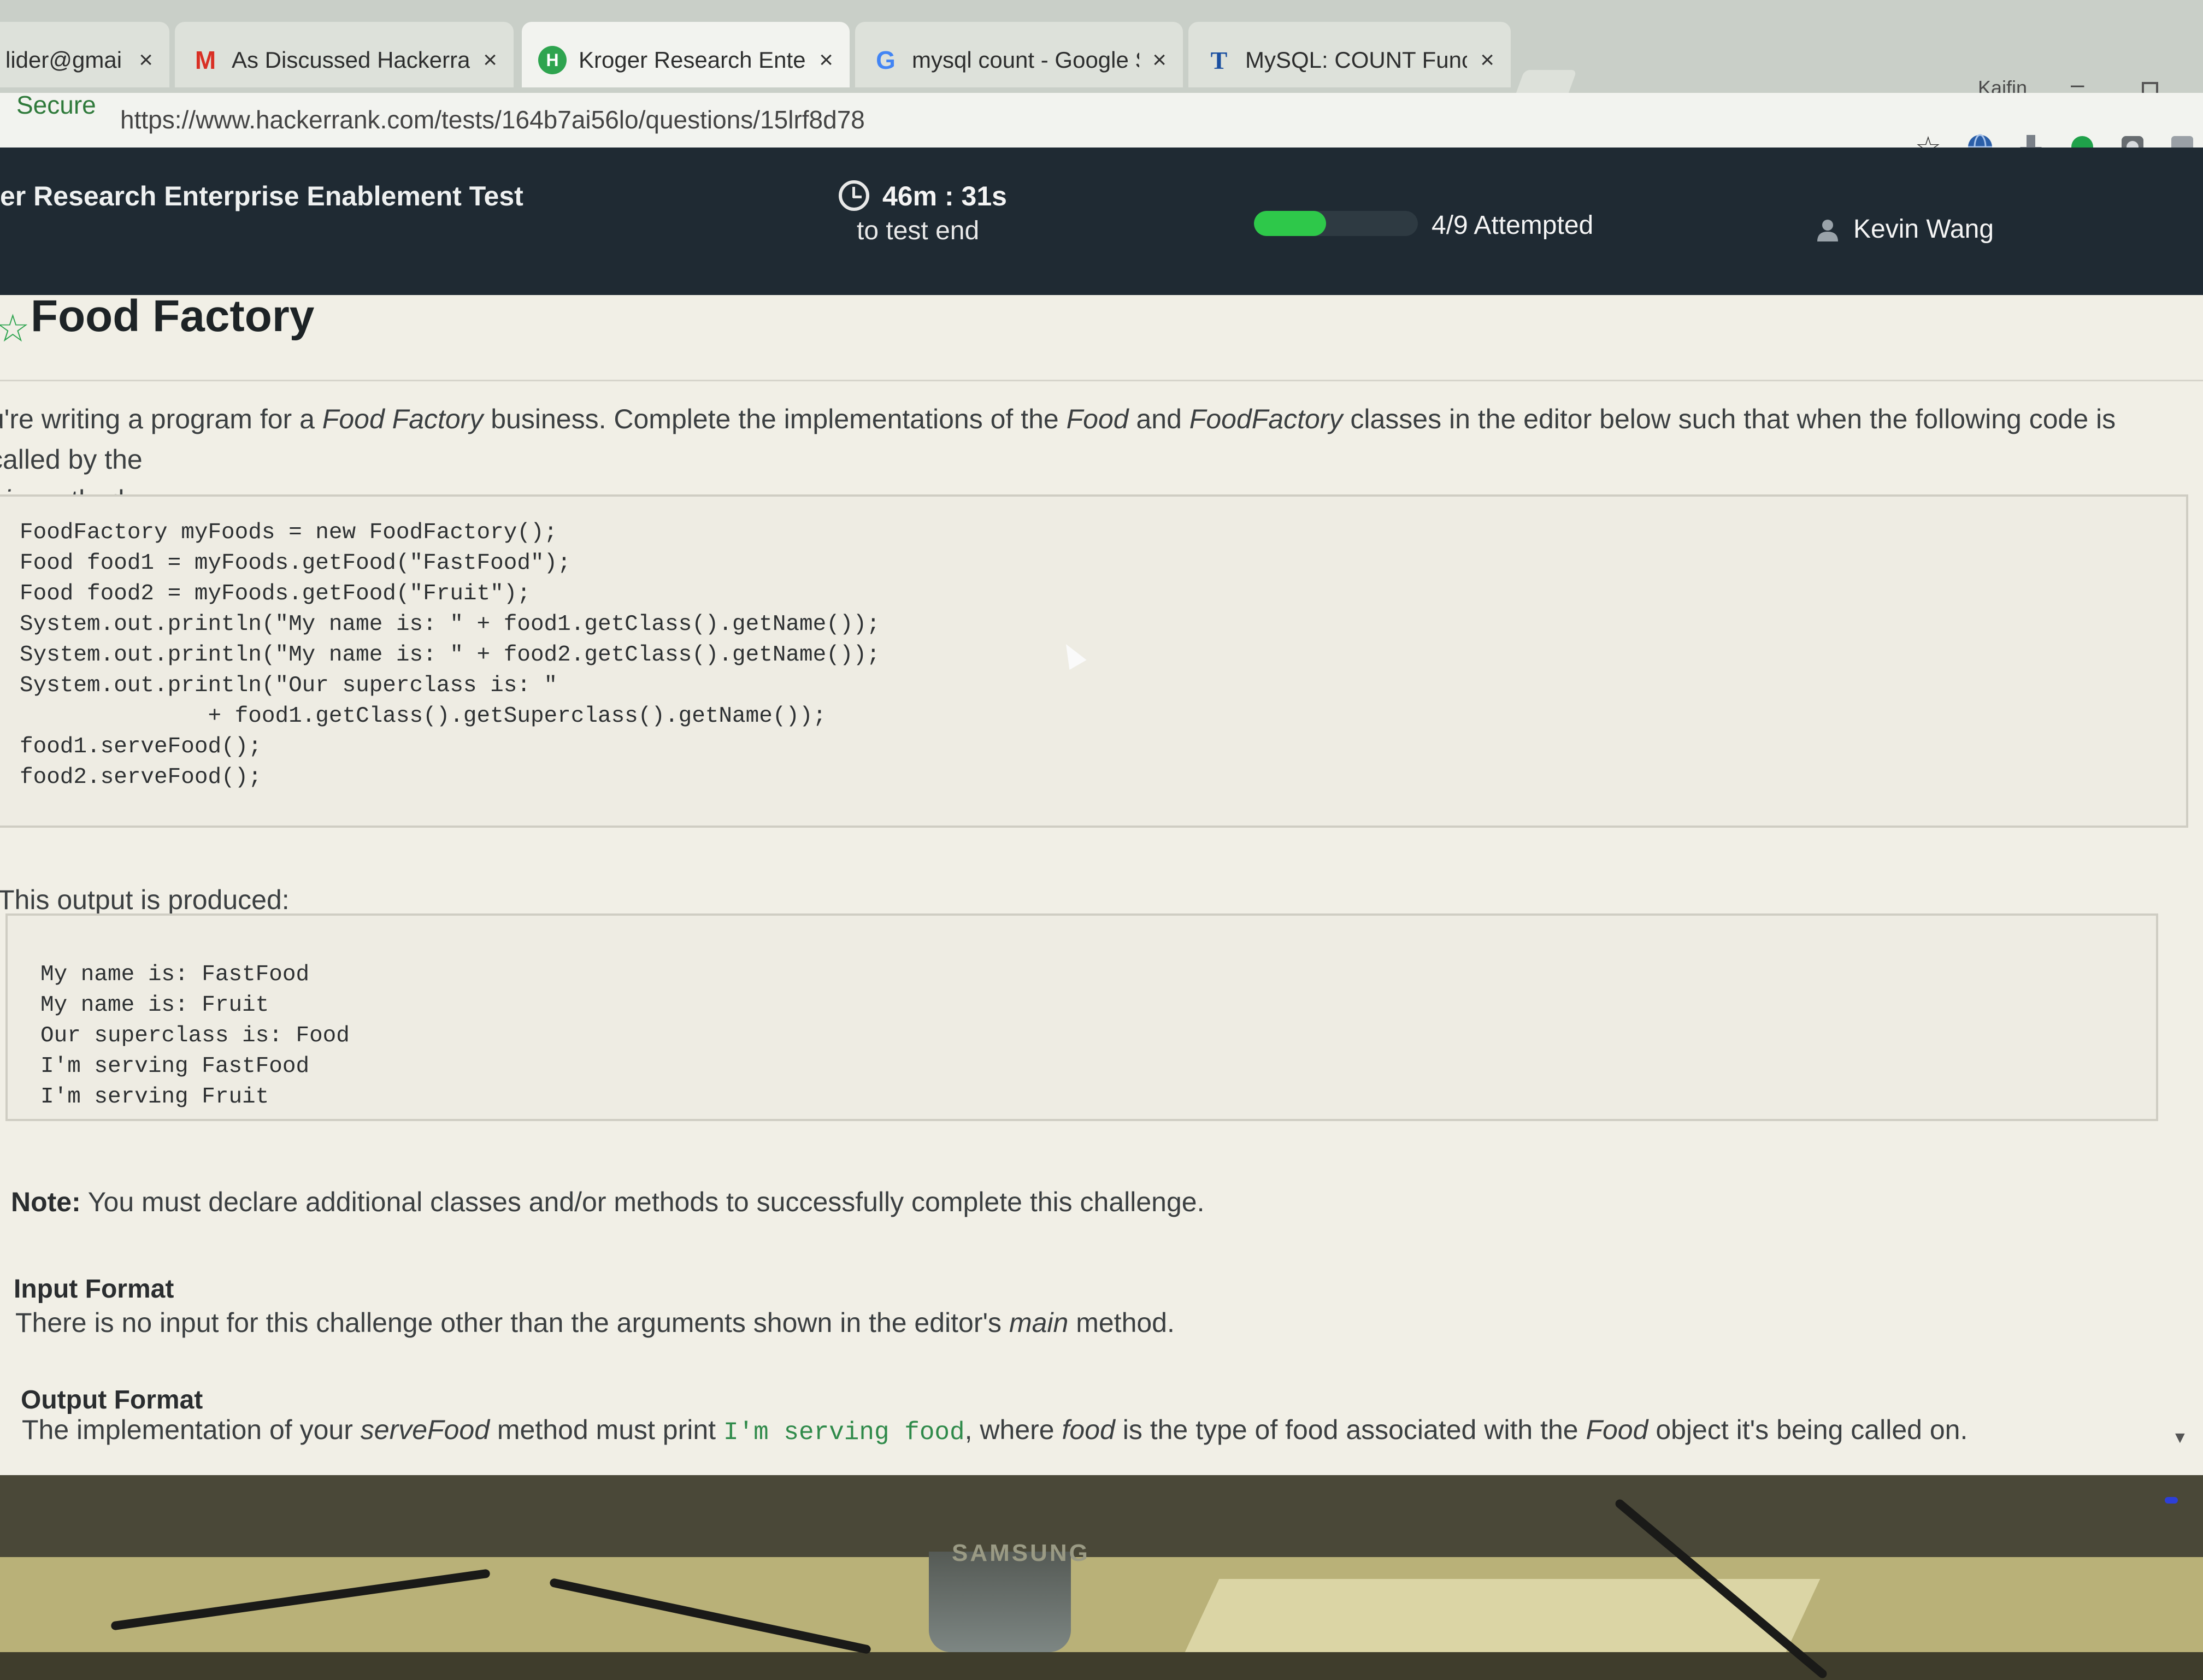 This screenshot has height=1680, width=2203. What do you see at coordinates (64, 60) in the screenshot?
I see `tab-title: lider@gmai` at bounding box center [64, 60].